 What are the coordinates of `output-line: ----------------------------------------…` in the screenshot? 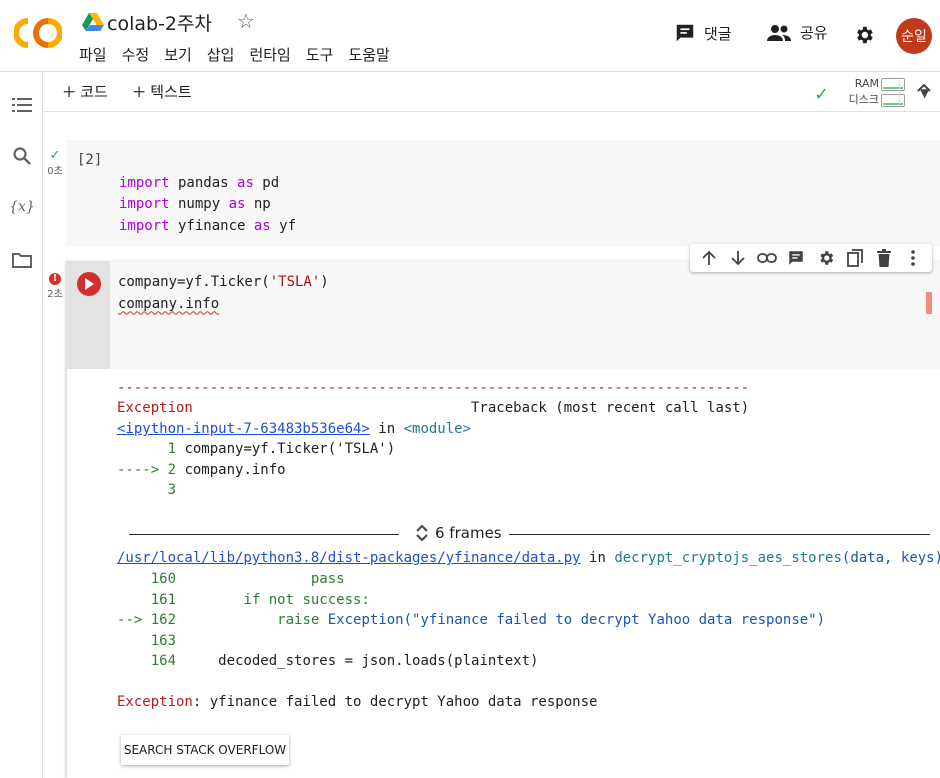 It's located at (433, 388).